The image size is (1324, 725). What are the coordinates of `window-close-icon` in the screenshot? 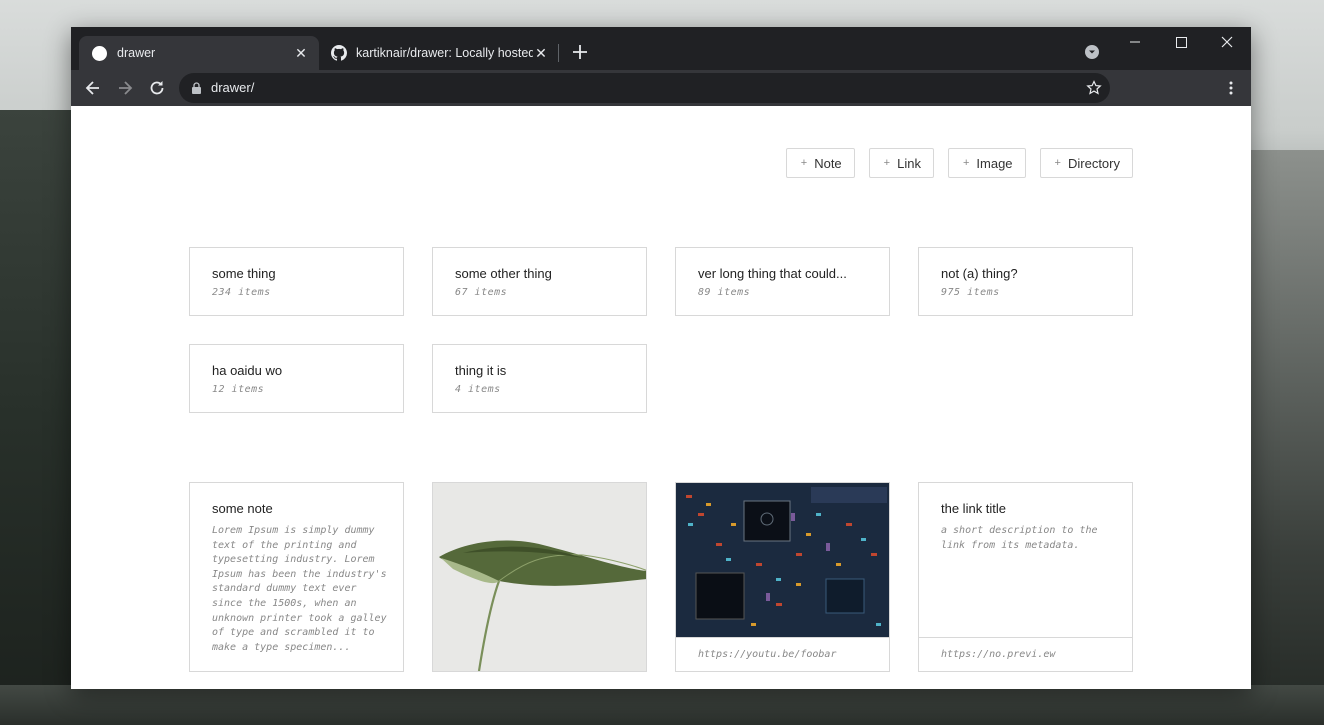 It's located at (1227, 42).